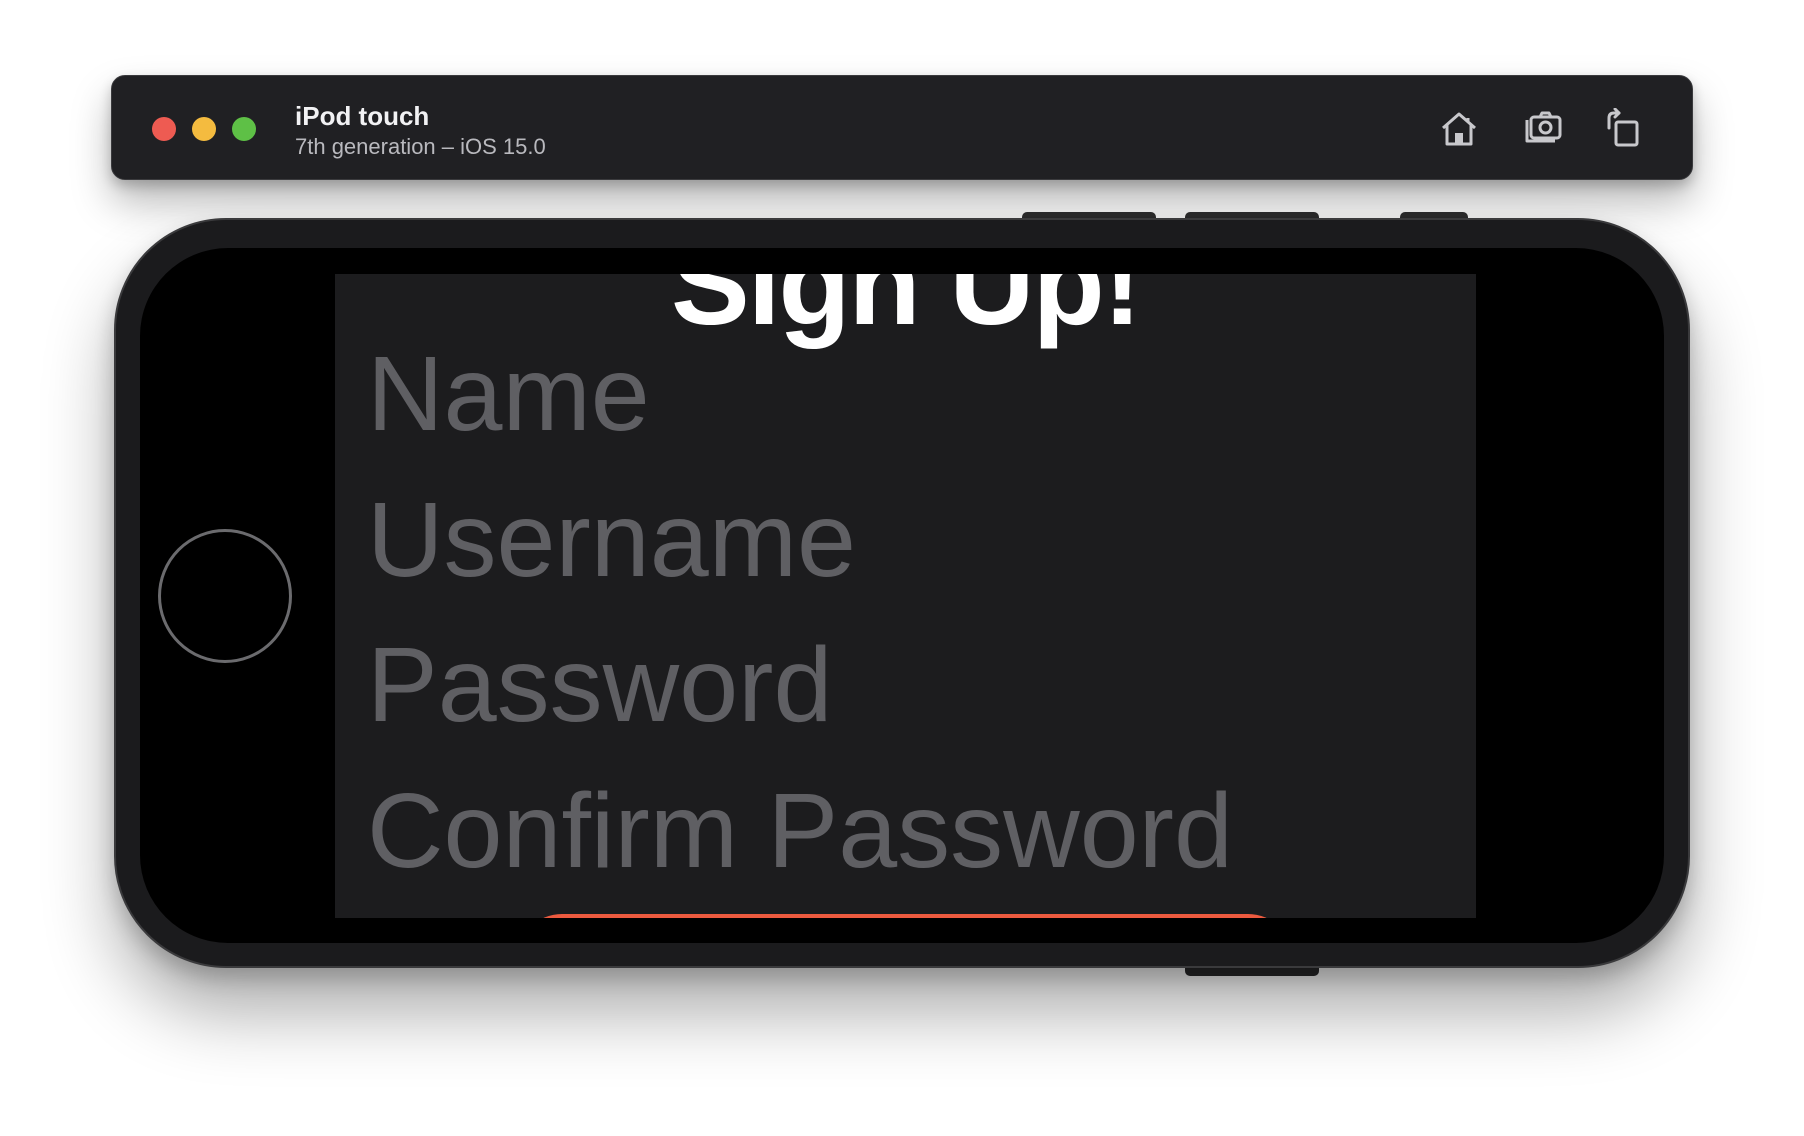  Describe the element at coordinates (244, 129) in the screenshot. I see `zoom-window-button` at that location.